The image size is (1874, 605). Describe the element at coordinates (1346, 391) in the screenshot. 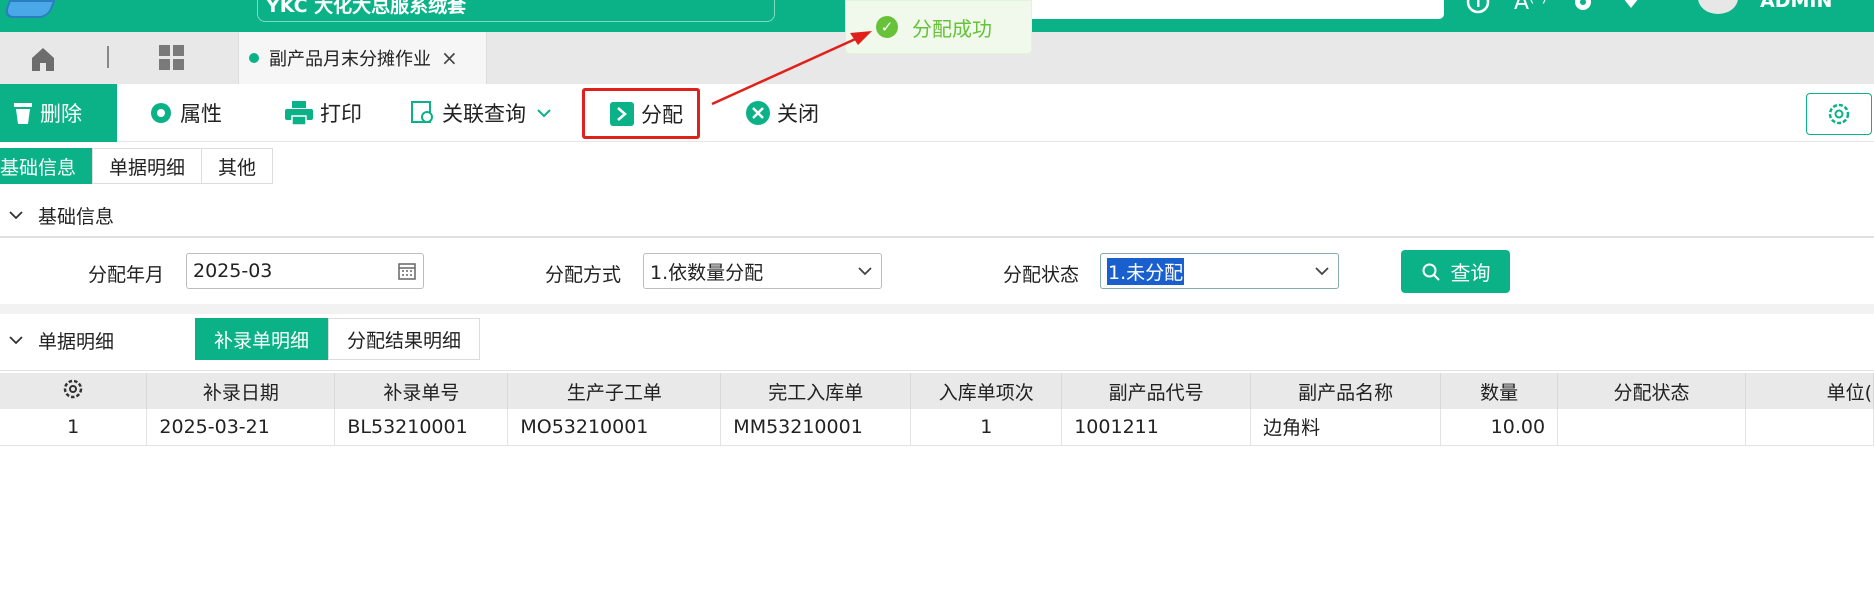

I see `column-header: 副产品名称` at that location.